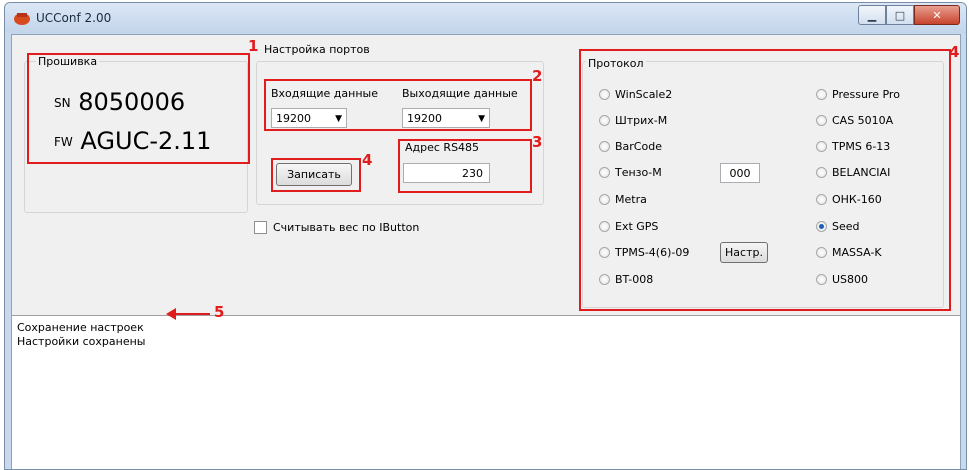  I want to click on annotation-number-4-write: 4, so click(367, 160).